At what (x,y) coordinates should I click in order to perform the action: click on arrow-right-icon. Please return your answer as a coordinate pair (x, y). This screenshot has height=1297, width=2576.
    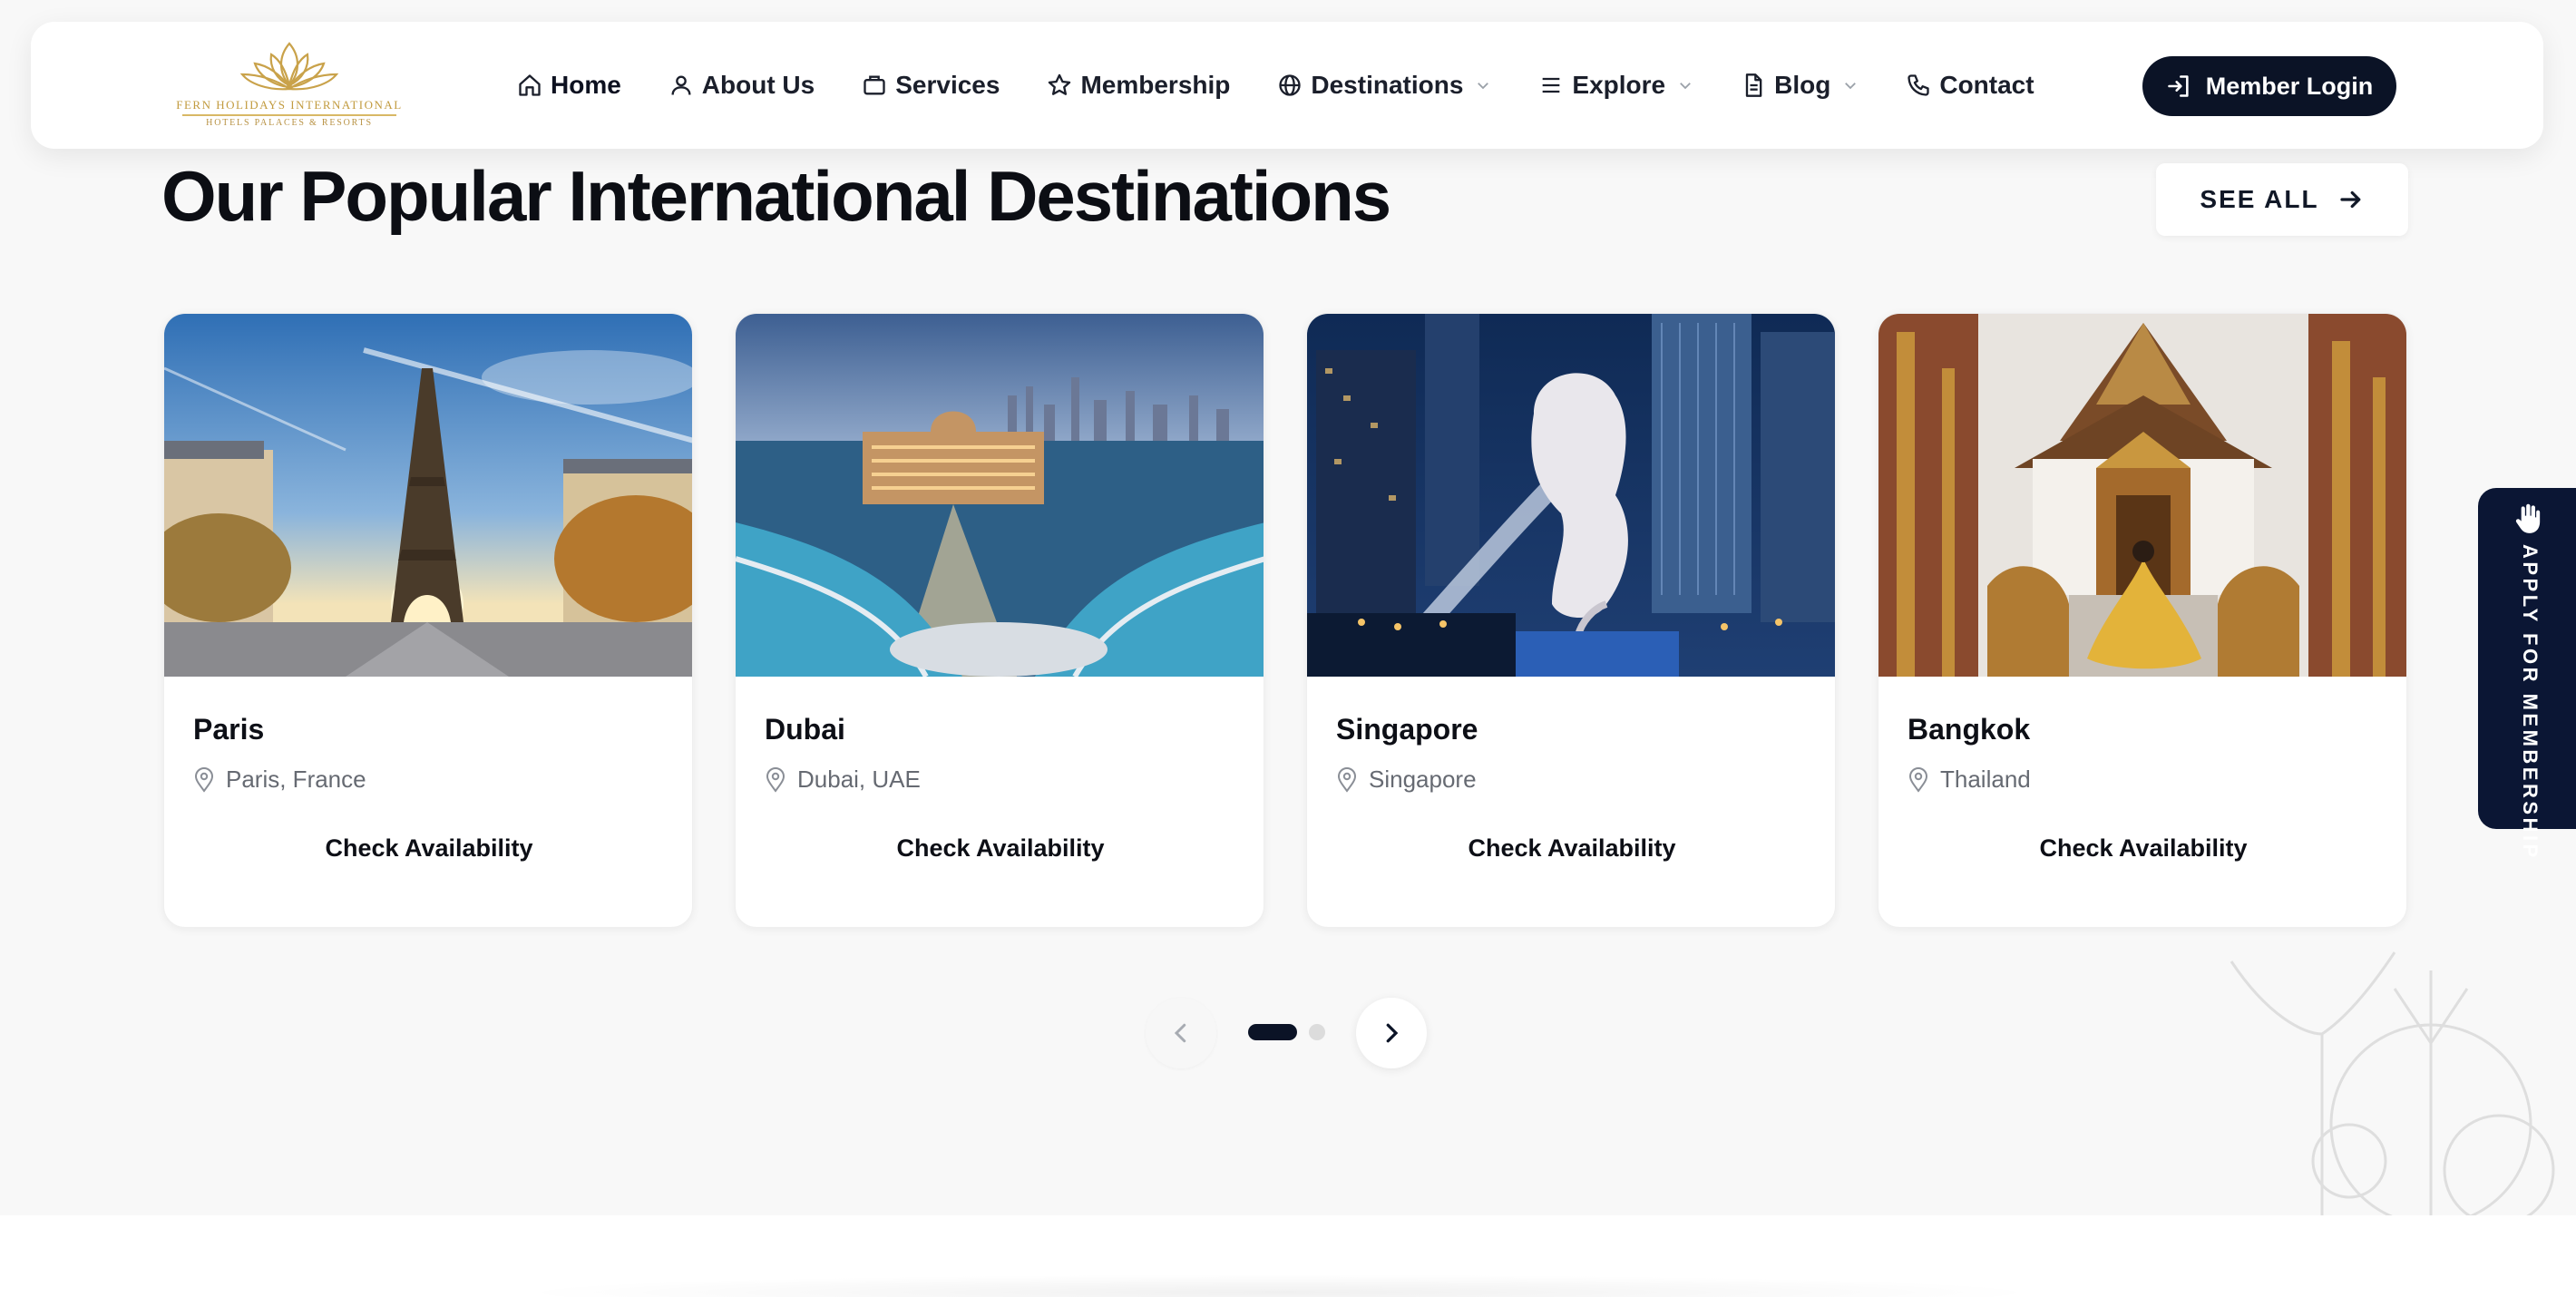
    Looking at the image, I should click on (2349, 199).